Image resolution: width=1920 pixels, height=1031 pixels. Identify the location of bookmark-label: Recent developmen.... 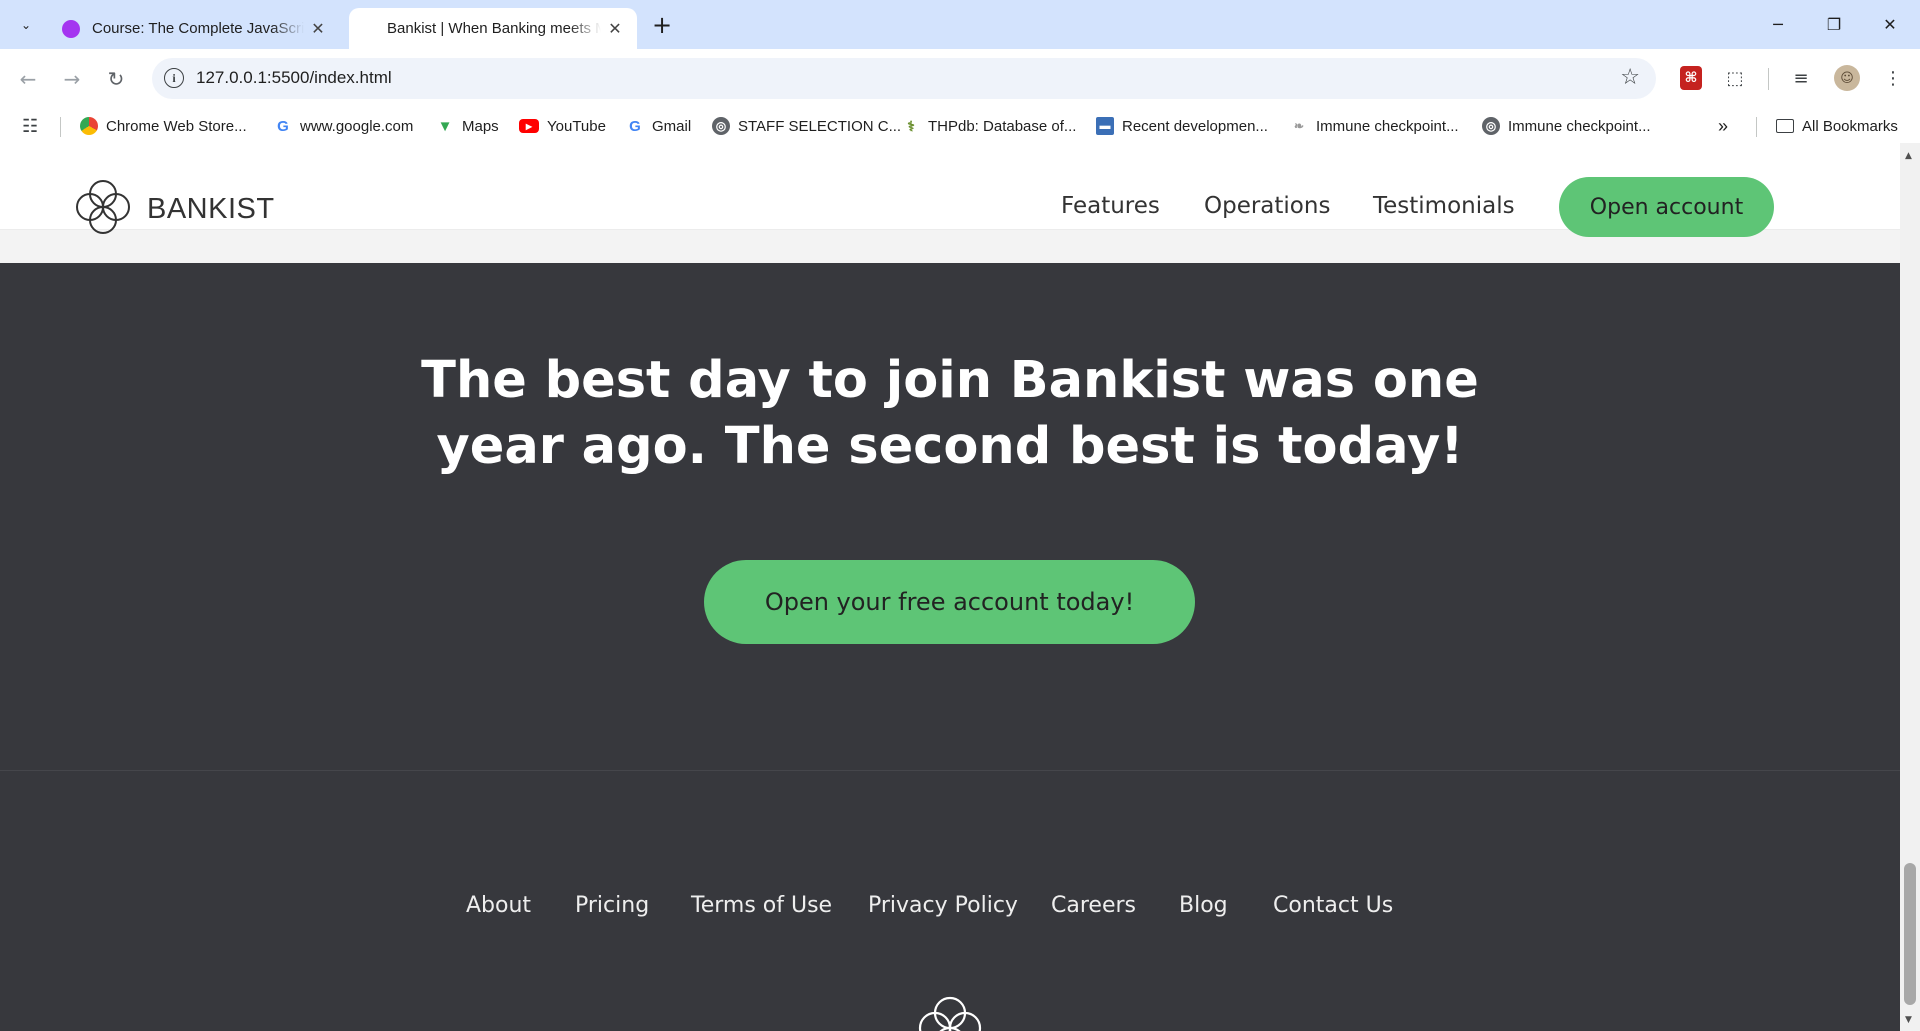
(1195, 126).